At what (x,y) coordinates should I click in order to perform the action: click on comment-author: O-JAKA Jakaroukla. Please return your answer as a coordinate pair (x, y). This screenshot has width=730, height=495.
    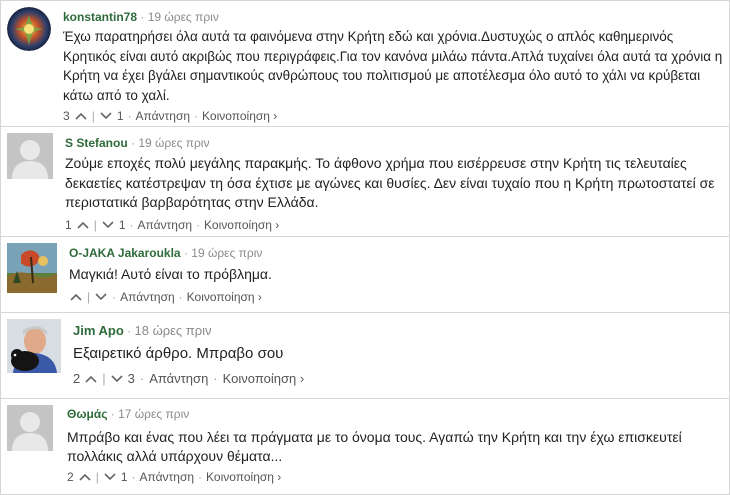
    Looking at the image, I should click on (125, 253).